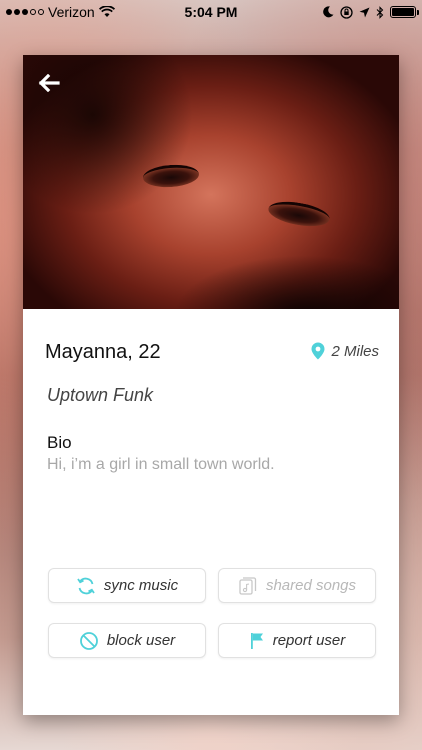 Image resolution: width=422 pixels, height=750 pixels. I want to click on signal-icon, so click(25, 12).